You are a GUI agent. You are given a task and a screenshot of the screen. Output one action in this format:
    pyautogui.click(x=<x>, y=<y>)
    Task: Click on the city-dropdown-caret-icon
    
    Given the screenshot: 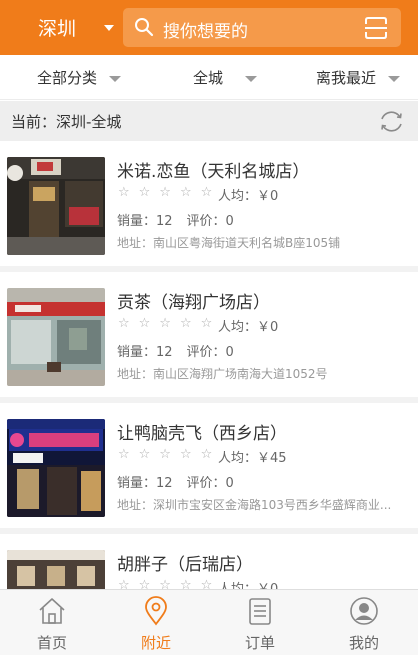 What is the action you would take?
    pyautogui.click(x=109, y=28)
    